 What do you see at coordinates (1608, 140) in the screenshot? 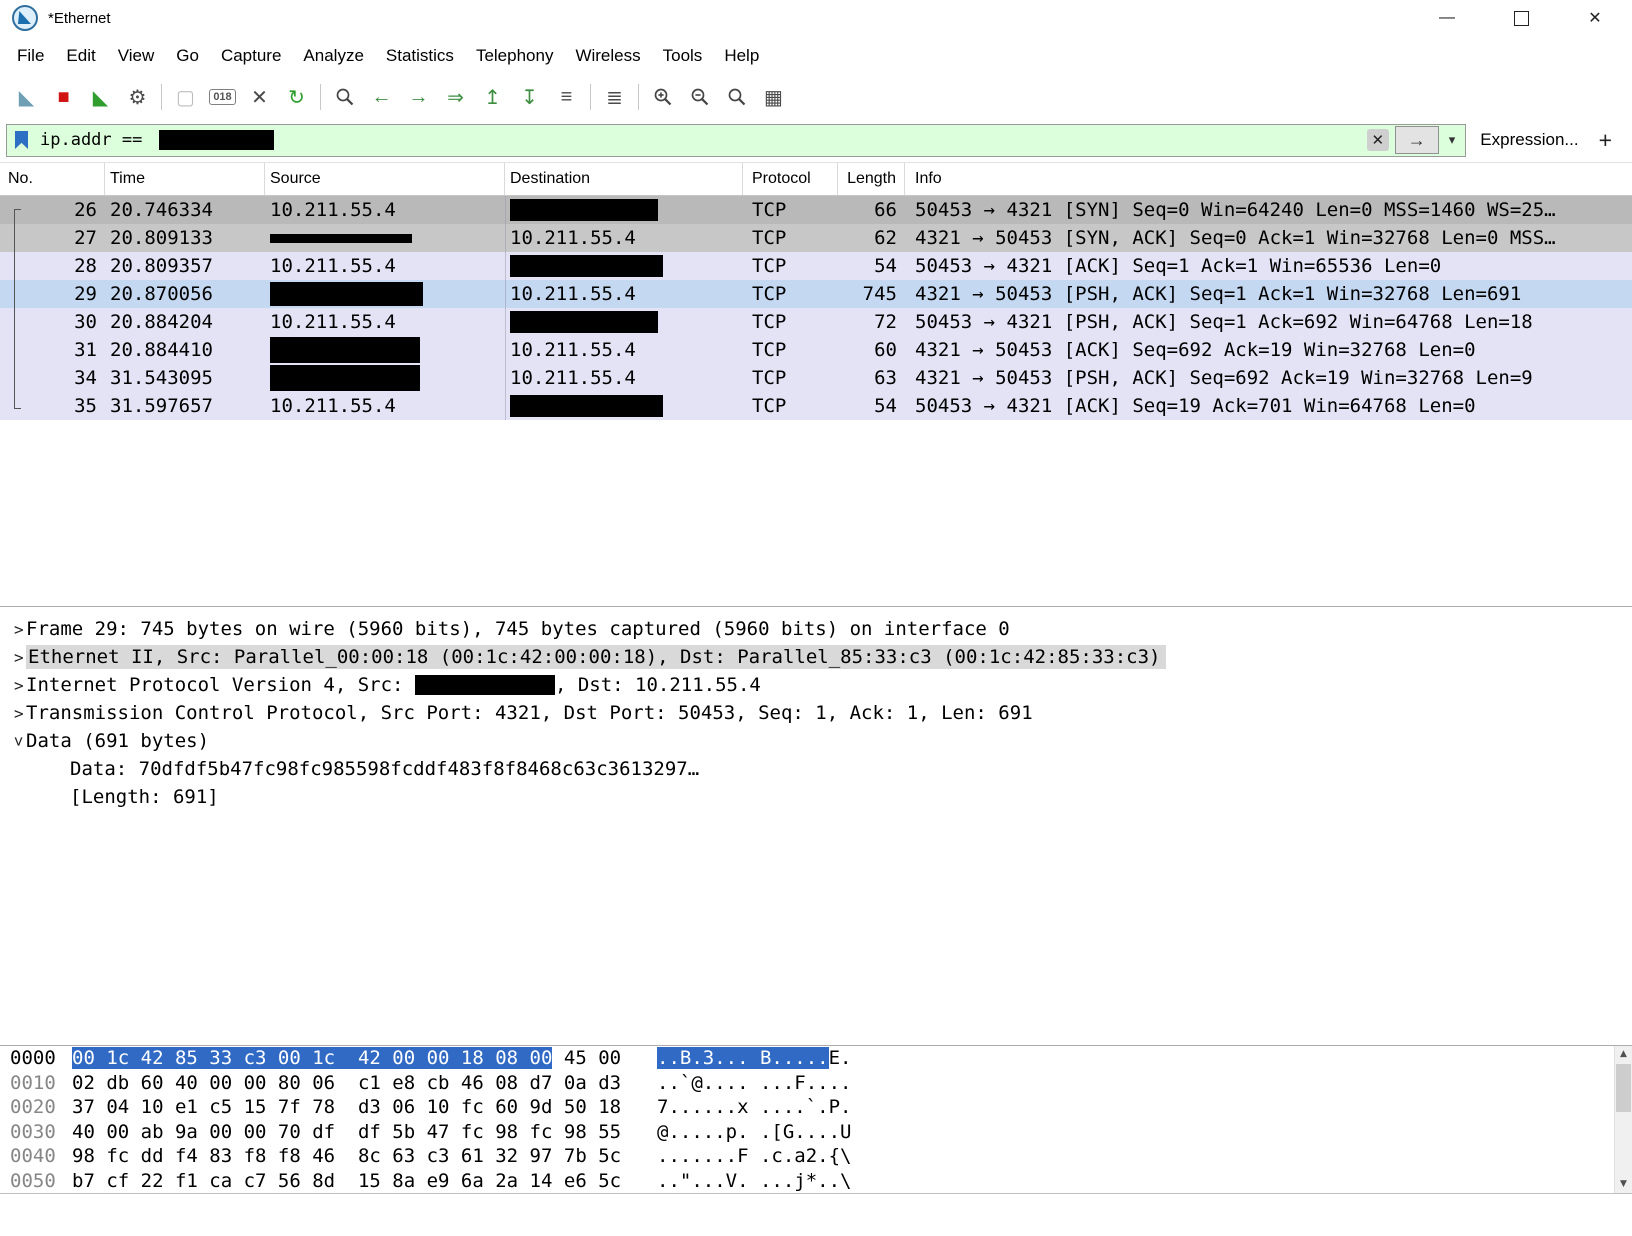
I see `add-filter-button: +` at bounding box center [1608, 140].